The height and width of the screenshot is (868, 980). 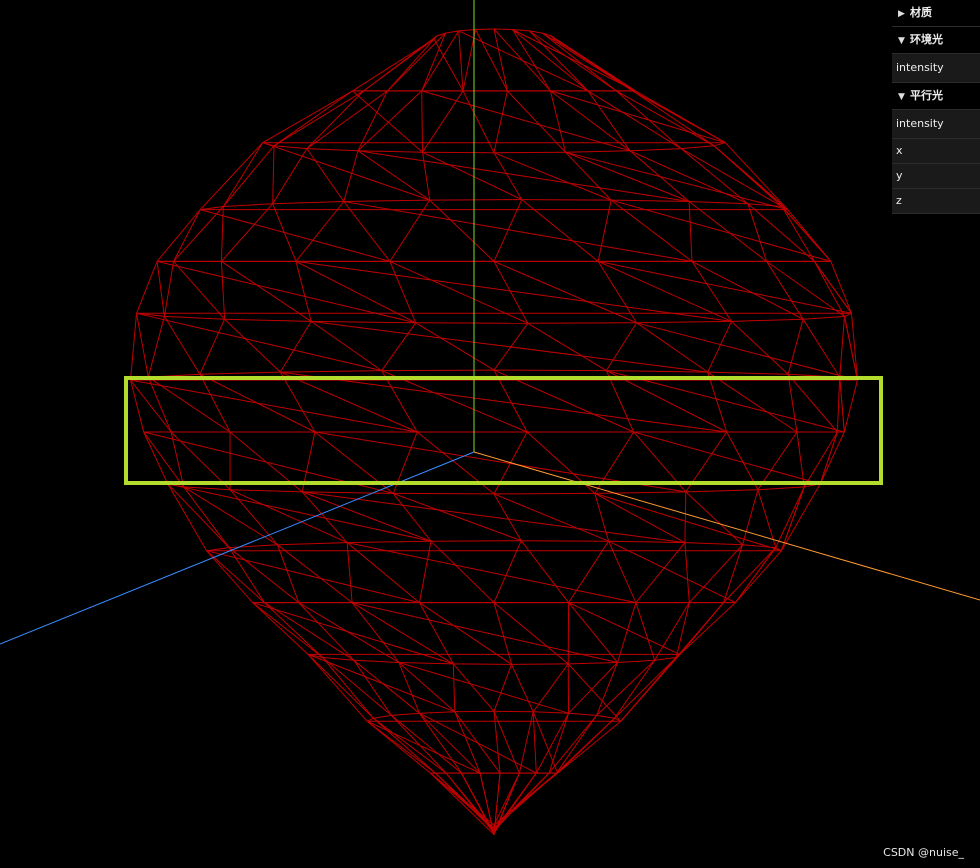 What do you see at coordinates (926, 39) in the screenshot?
I see `folder-title-ambient-light: 环境光` at bounding box center [926, 39].